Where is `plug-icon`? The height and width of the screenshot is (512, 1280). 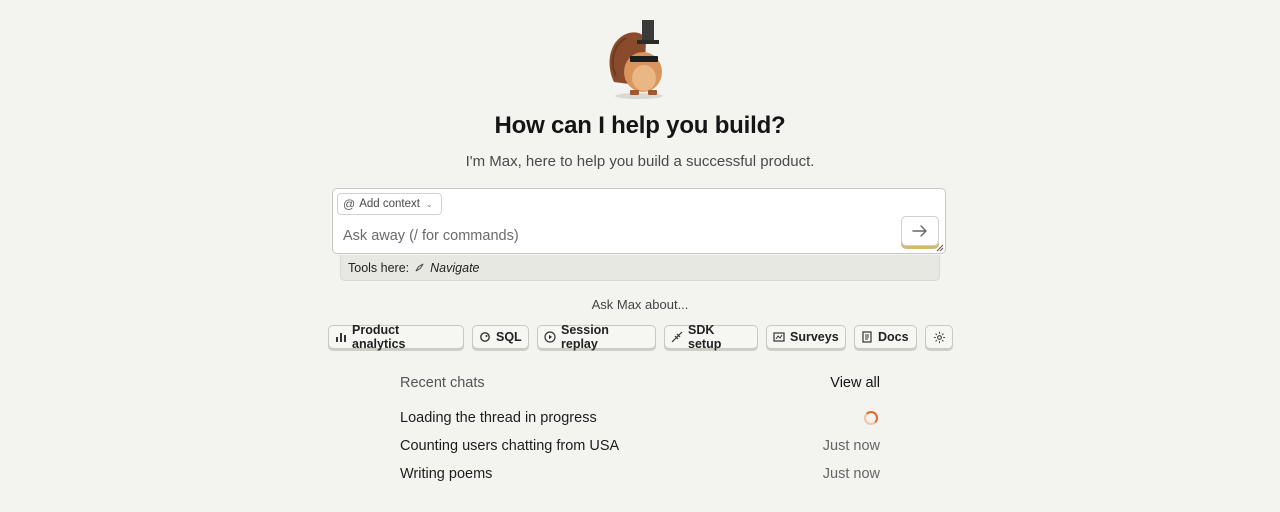
plug-icon is located at coordinates (677, 337).